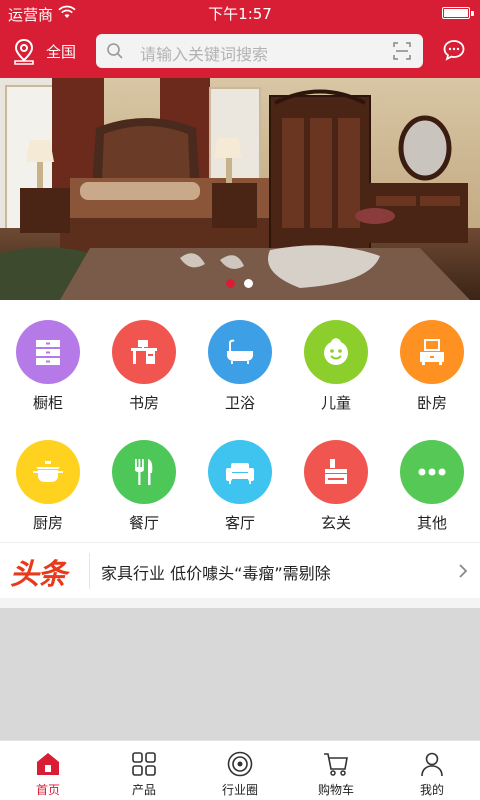  What do you see at coordinates (463, 571) in the screenshot?
I see `chevron-right-icon` at bounding box center [463, 571].